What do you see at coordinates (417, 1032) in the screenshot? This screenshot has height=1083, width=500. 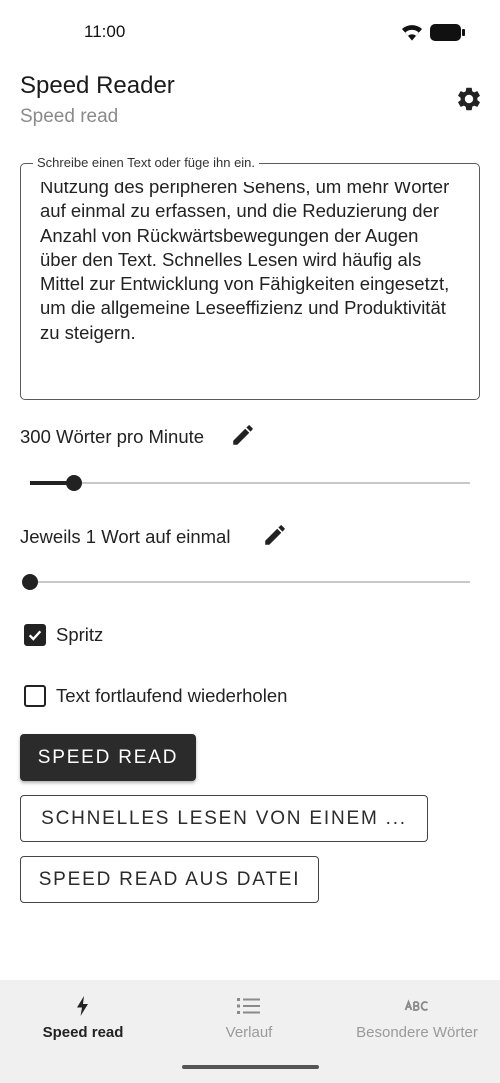 I see `nav-label-special-words: Besondere Wörter` at bounding box center [417, 1032].